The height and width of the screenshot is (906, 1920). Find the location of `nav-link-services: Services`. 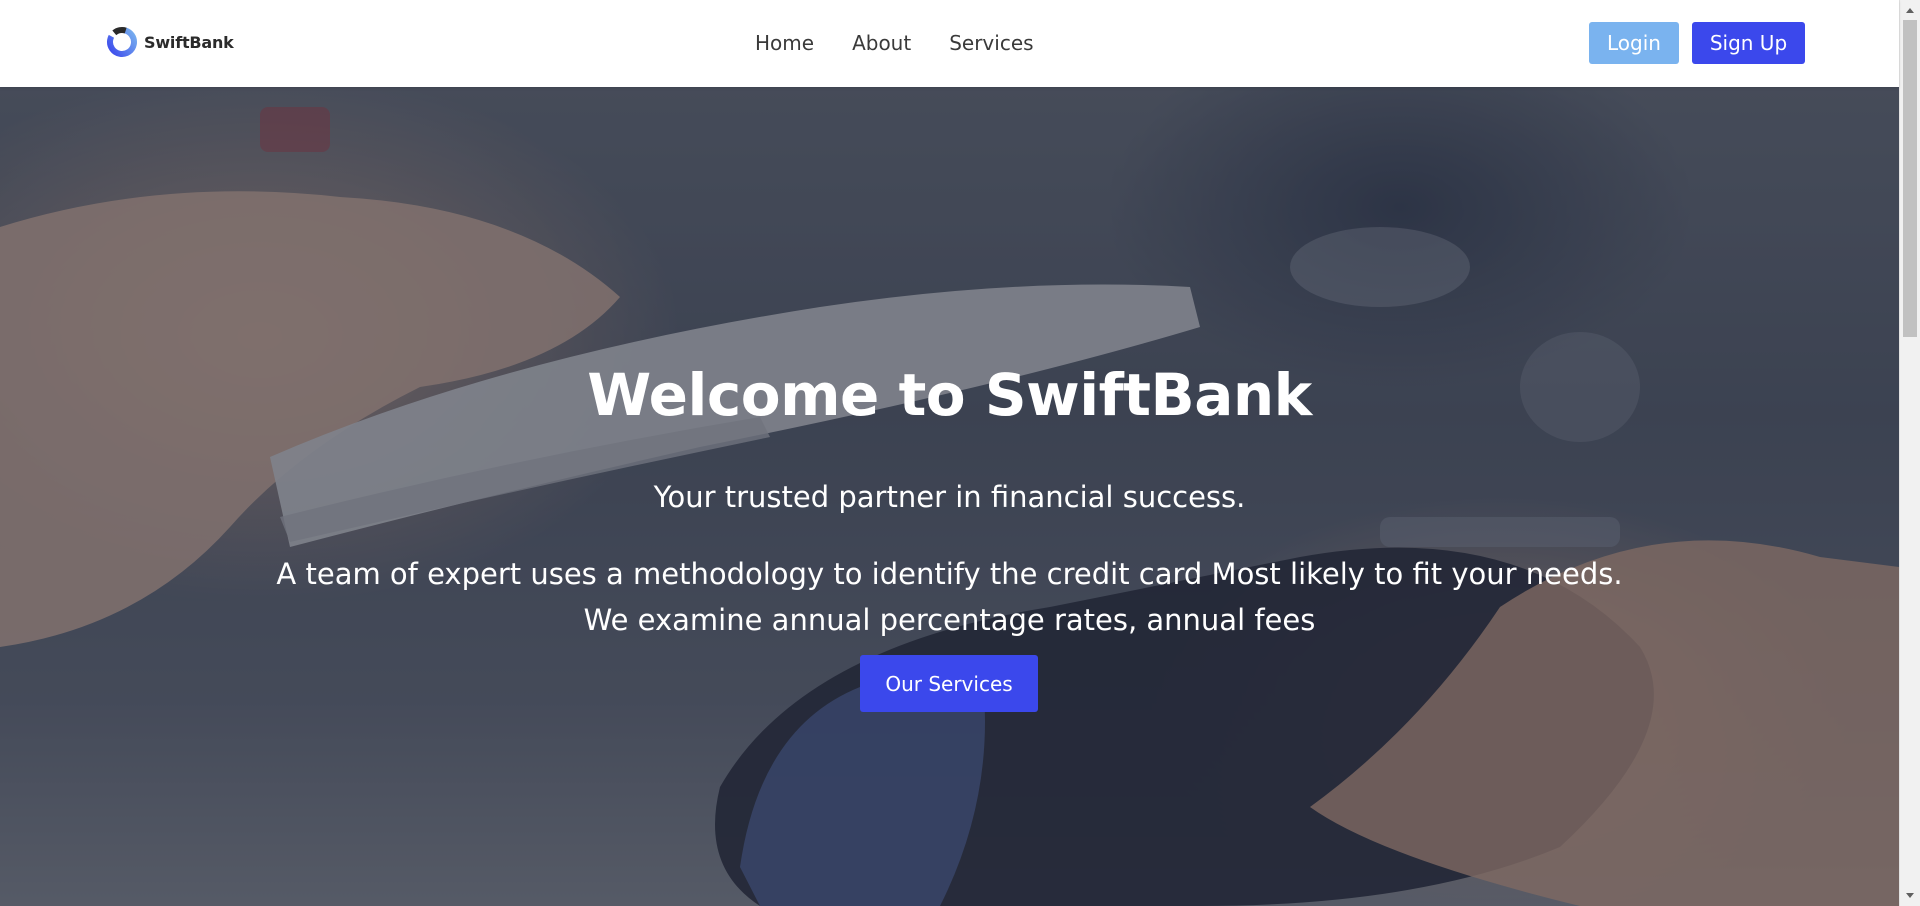

nav-link-services: Services is located at coordinates (991, 43).